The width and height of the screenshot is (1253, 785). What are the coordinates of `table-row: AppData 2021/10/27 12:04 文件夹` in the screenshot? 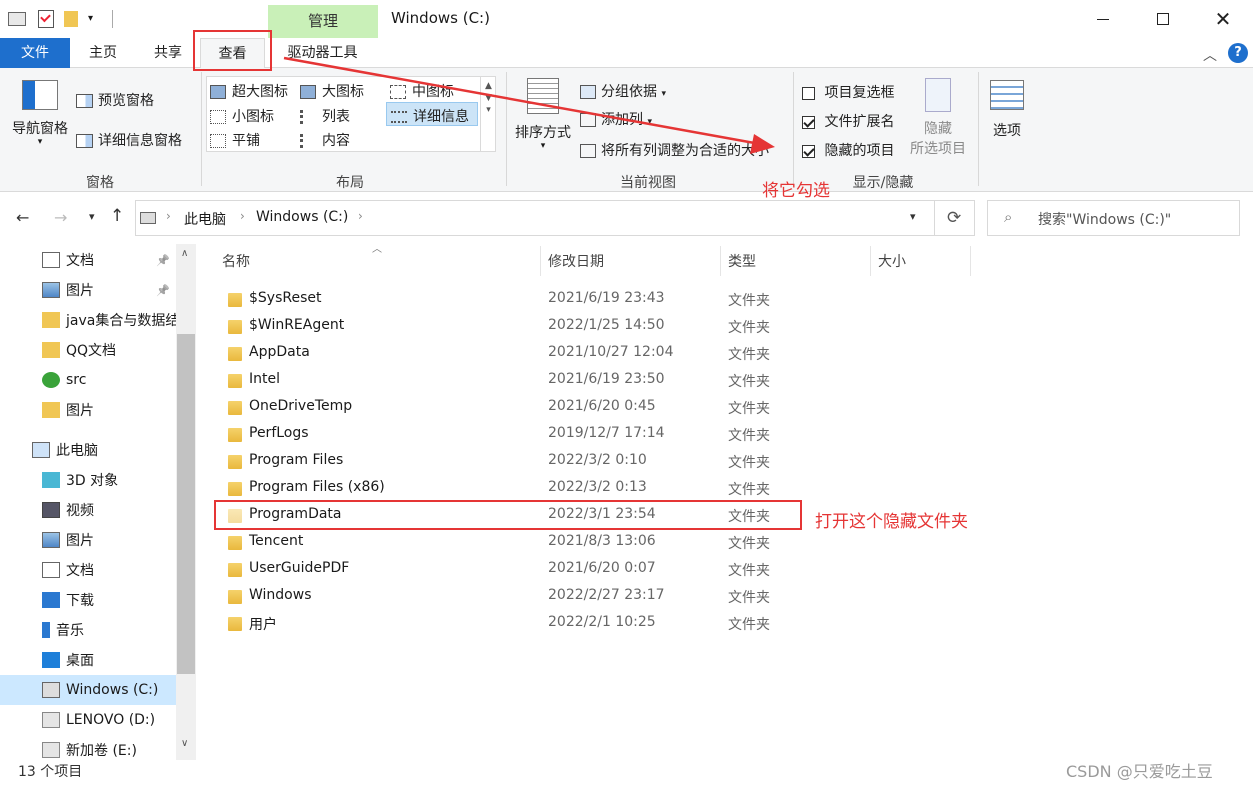 It's located at (598, 353).